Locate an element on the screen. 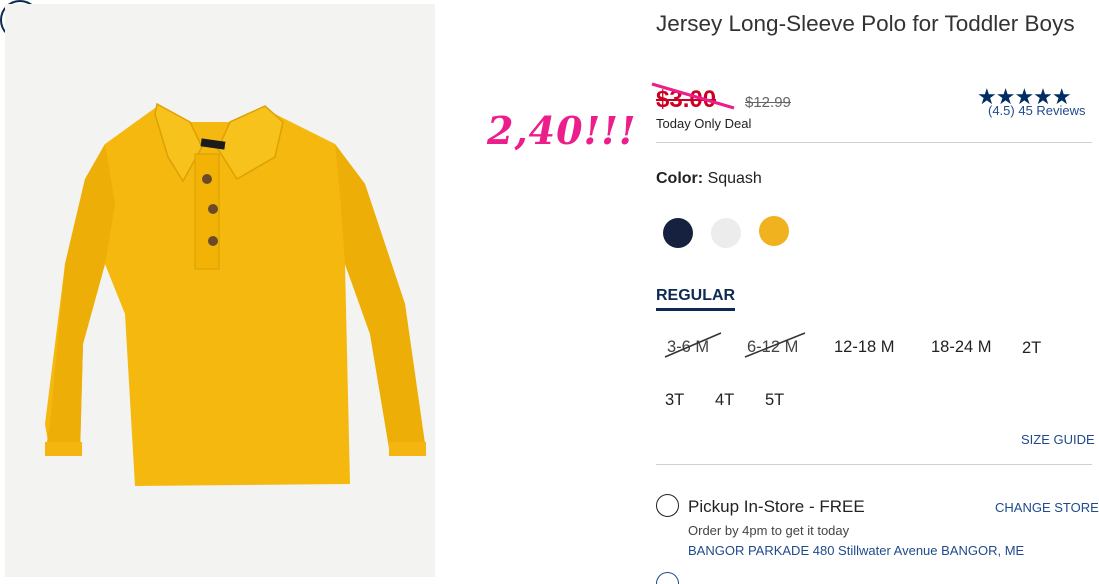  change-store-link: CHANGE STORE is located at coordinates (1047, 507).